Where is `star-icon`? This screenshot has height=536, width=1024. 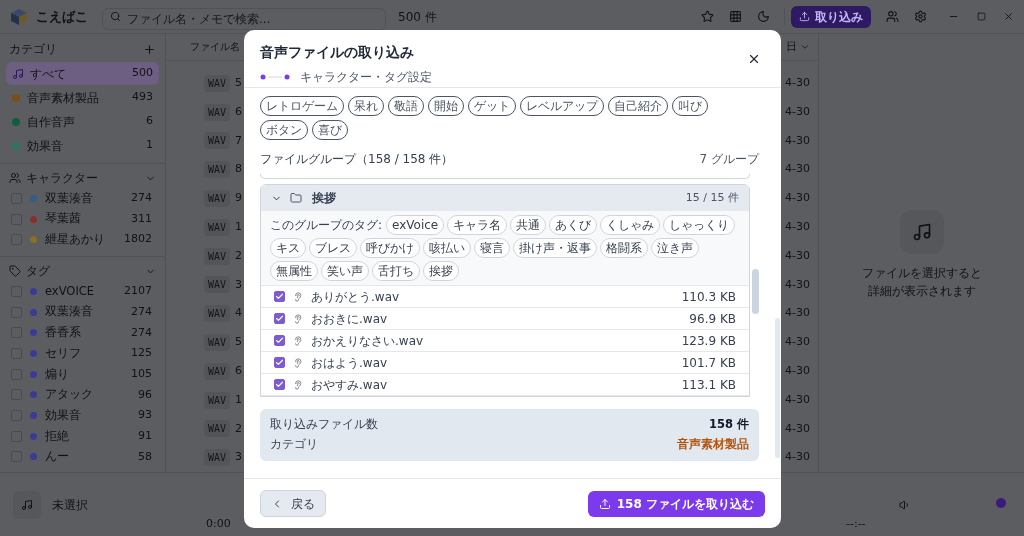
star-icon is located at coordinates (707, 16).